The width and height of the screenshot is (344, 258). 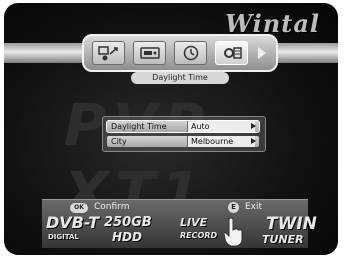 What do you see at coordinates (283, 239) in the screenshot?
I see `tuner-logo: TUNER` at bounding box center [283, 239].